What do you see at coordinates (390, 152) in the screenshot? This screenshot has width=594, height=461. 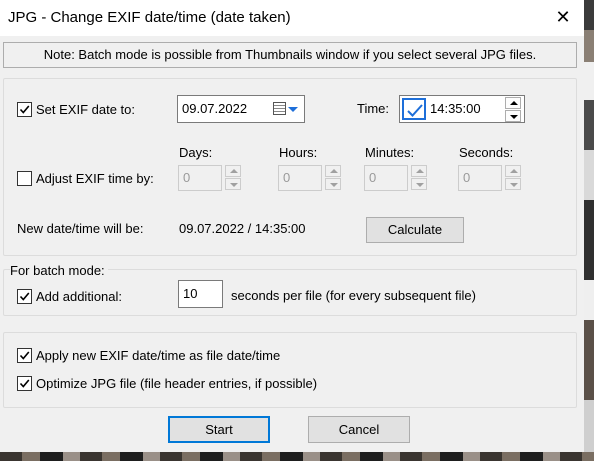 I see `minutes-label: Minutes:` at bounding box center [390, 152].